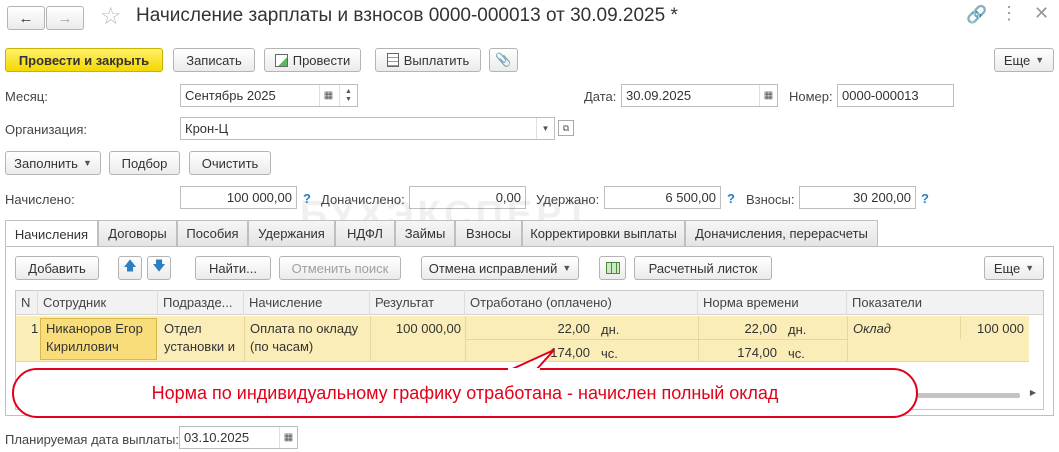 The height and width of the screenshot is (452, 1059). Describe the element at coordinates (230, 163) in the screenshot. I see `clear-button: Очистить` at that location.